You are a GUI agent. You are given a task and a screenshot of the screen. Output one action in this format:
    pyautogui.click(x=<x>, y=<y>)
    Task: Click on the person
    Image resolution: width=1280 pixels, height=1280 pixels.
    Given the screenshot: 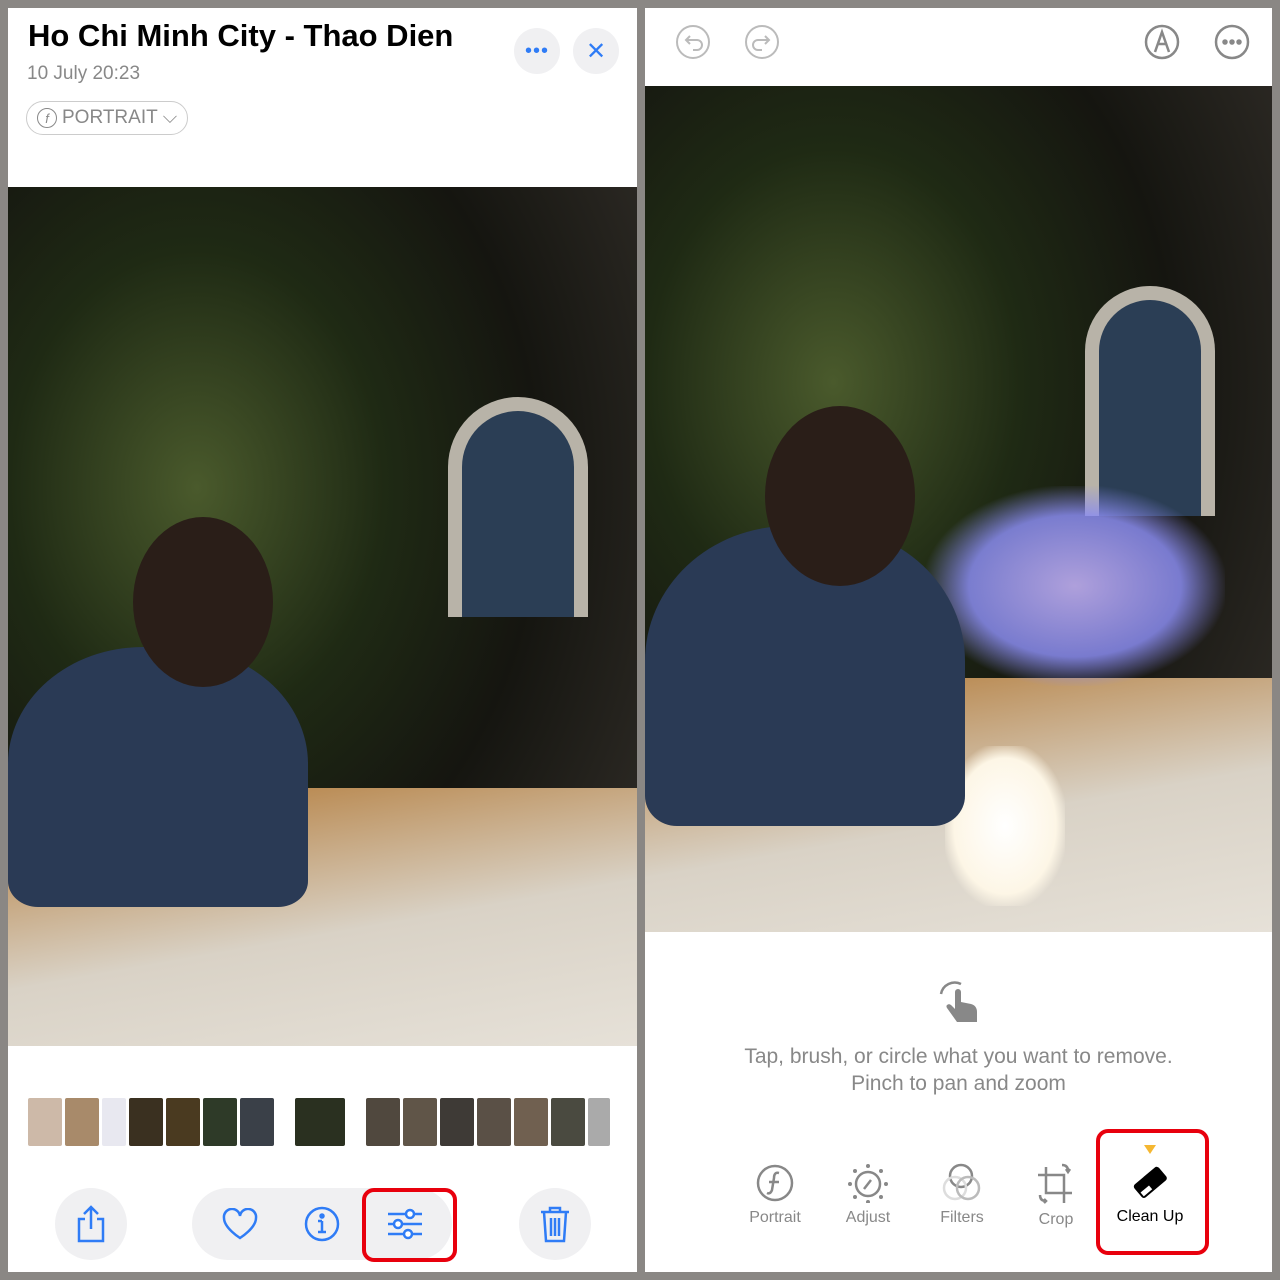 What is the action you would take?
    pyautogui.click(x=158, y=777)
    